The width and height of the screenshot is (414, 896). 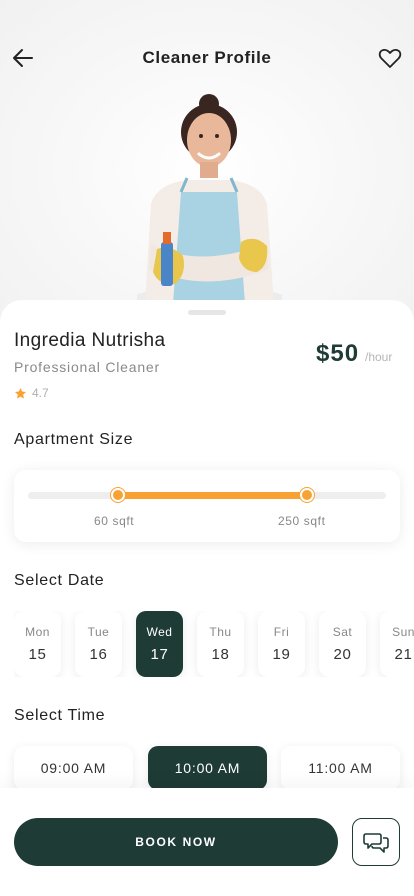 What do you see at coordinates (117, 495) in the screenshot?
I see `size-slider-min-thumb` at bounding box center [117, 495].